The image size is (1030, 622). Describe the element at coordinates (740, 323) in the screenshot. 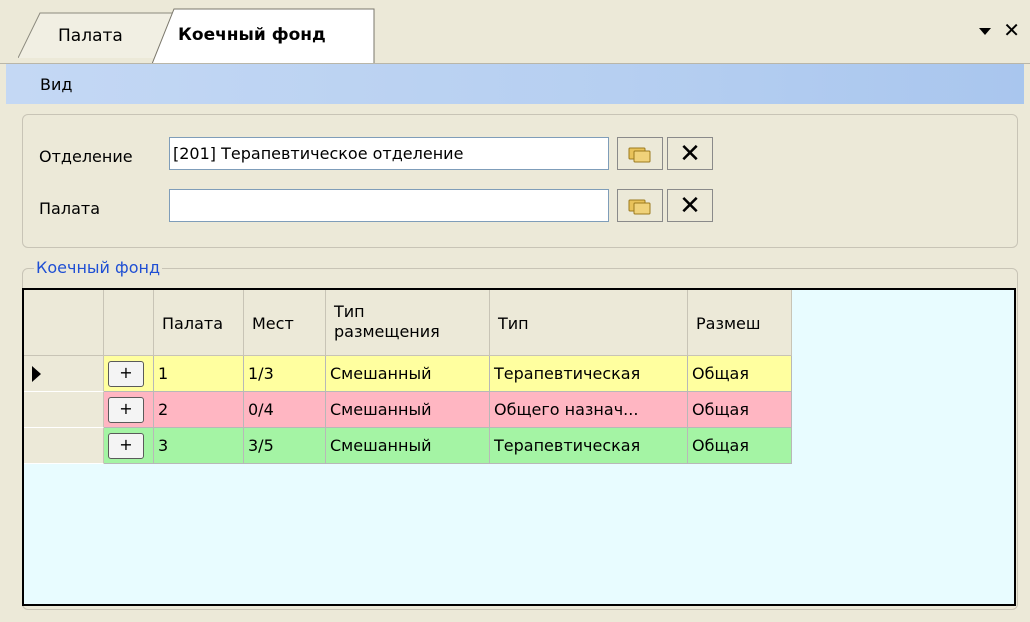

I see `column-header-accommodation: Размеш` at that location.